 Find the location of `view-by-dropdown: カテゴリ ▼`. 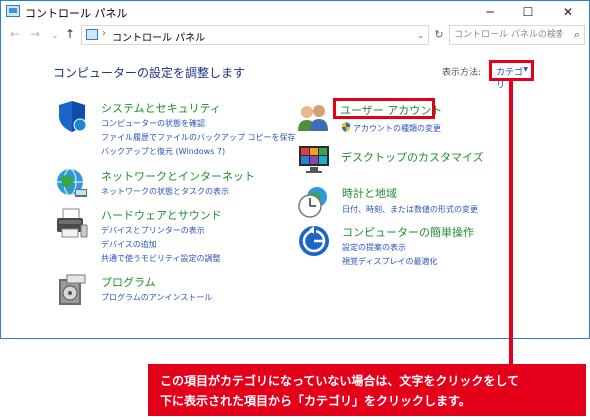

view-by-dropdown: カテゴリ ▼ is located at coordinates (511, 75).